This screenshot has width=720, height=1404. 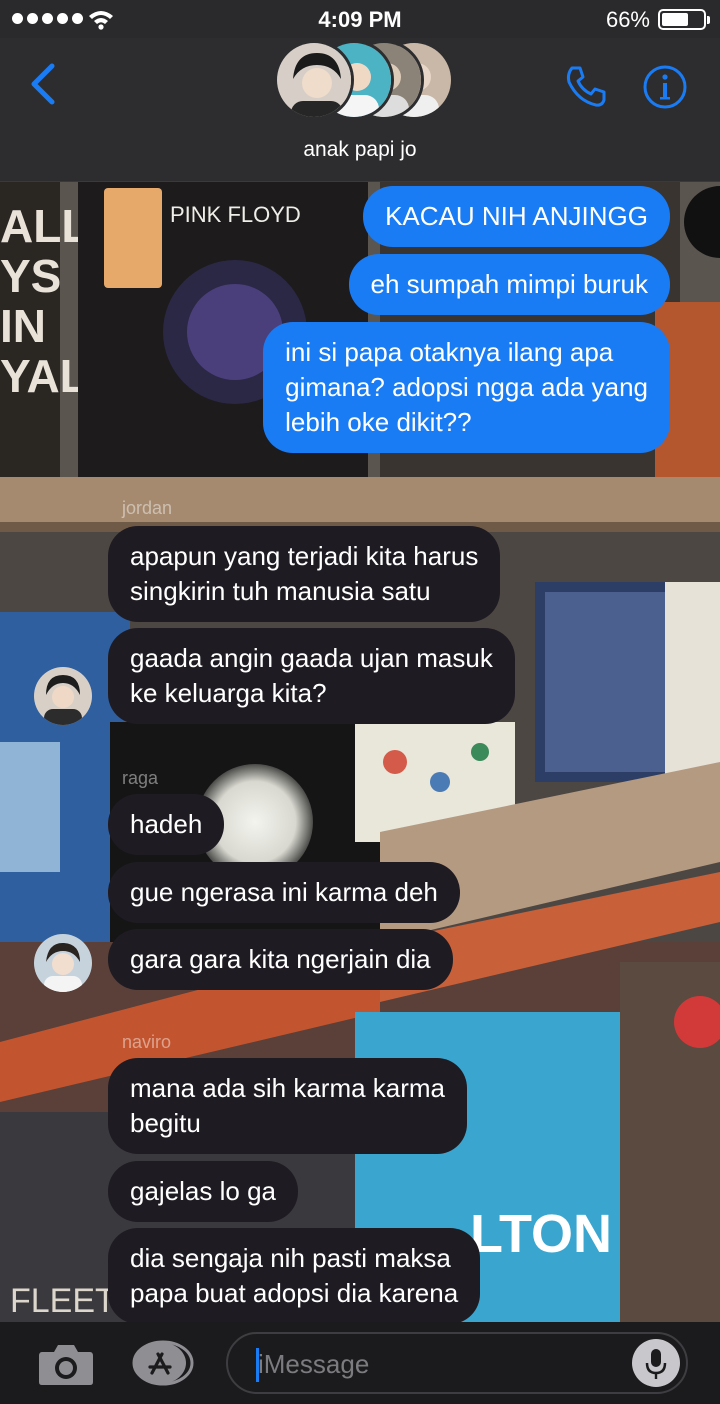 I want to click on group-avatars, so click(x=364, y=80).